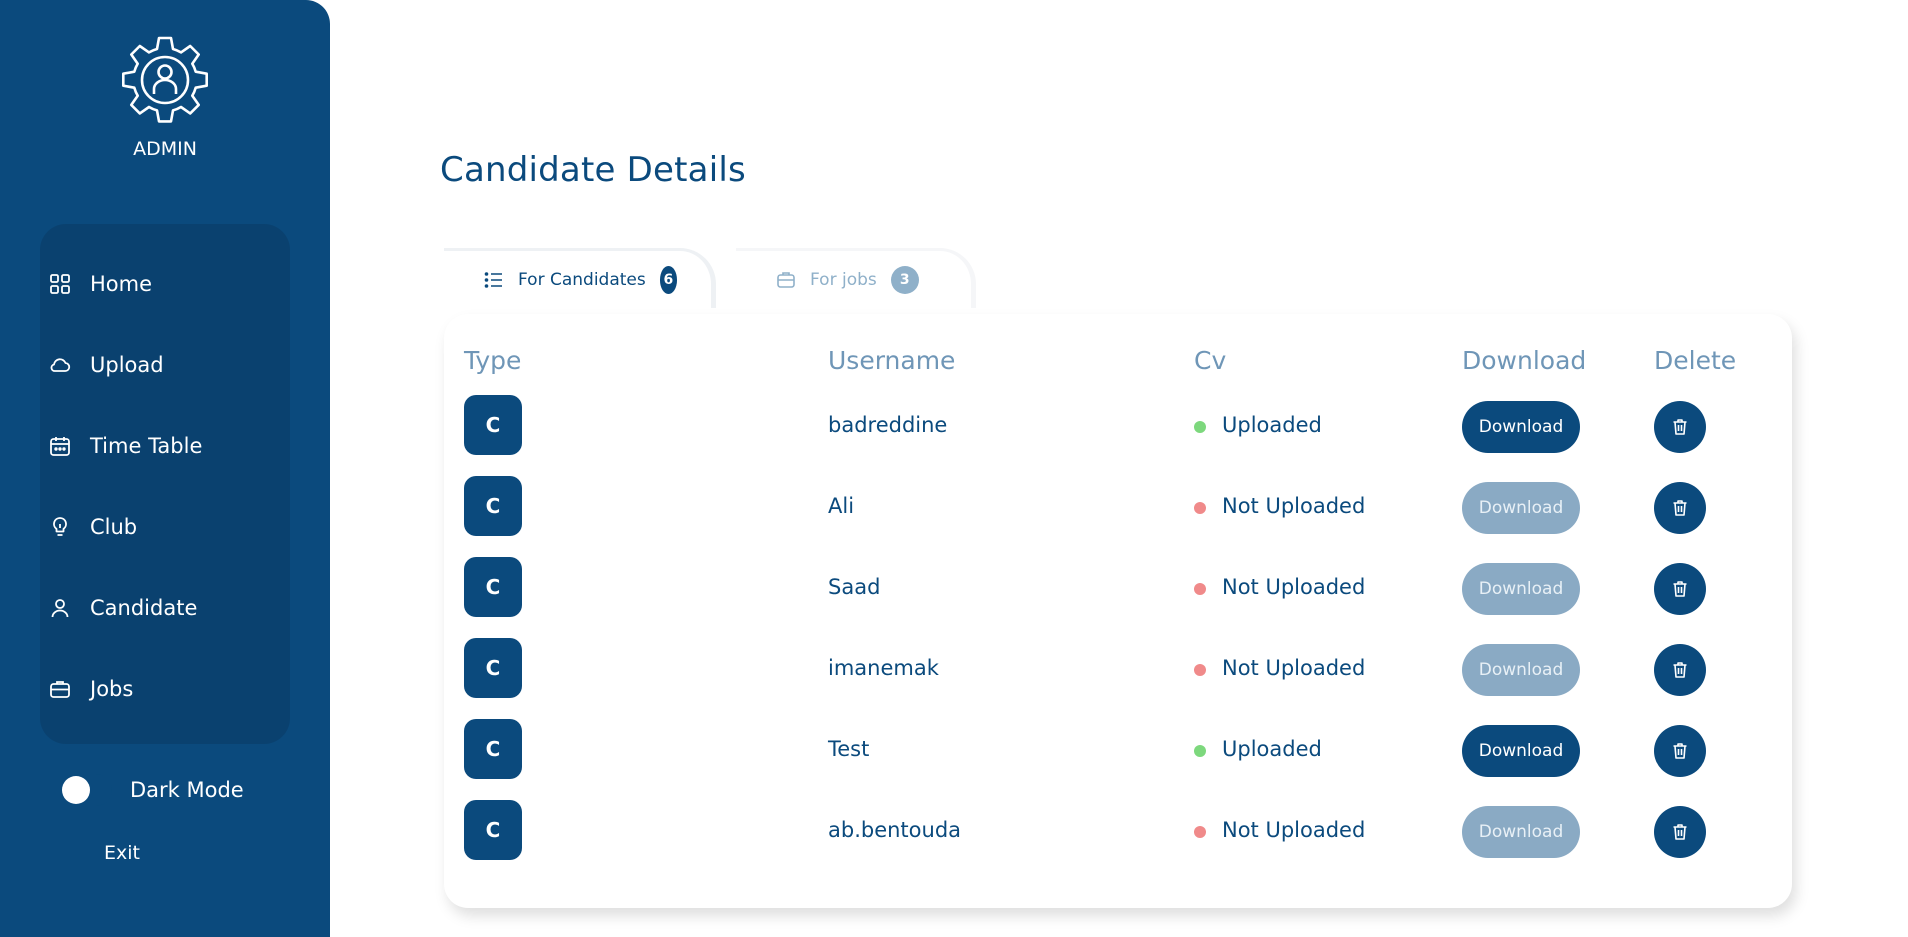 This screenshot has height=937, width=1908. Describe the element at coordinates (904, 279) in the screenshot. I see `count-badge: 3` at that location.